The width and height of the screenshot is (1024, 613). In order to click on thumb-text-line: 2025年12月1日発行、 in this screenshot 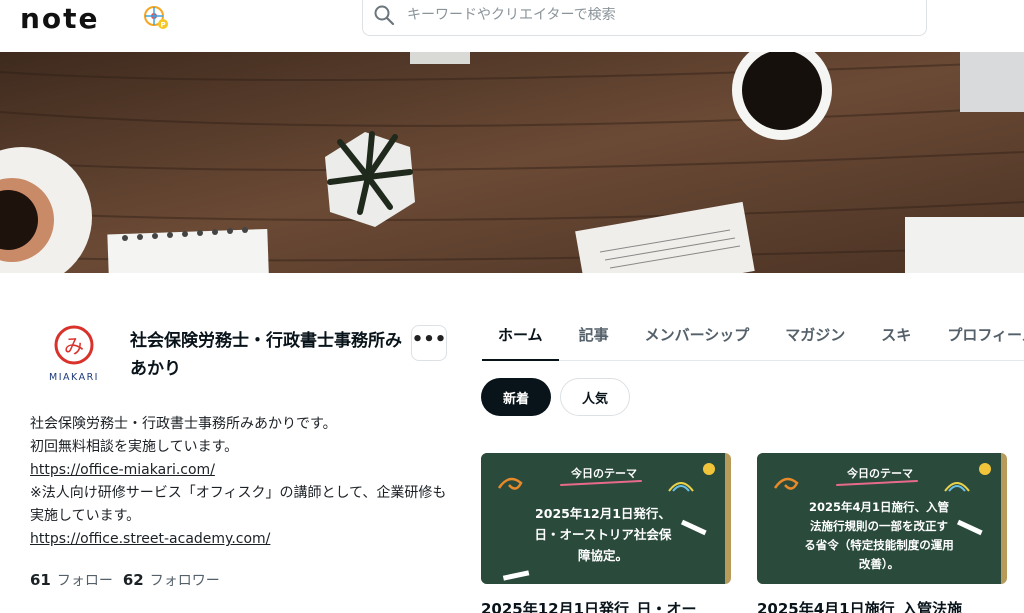, I will do `click(603, 513)`.